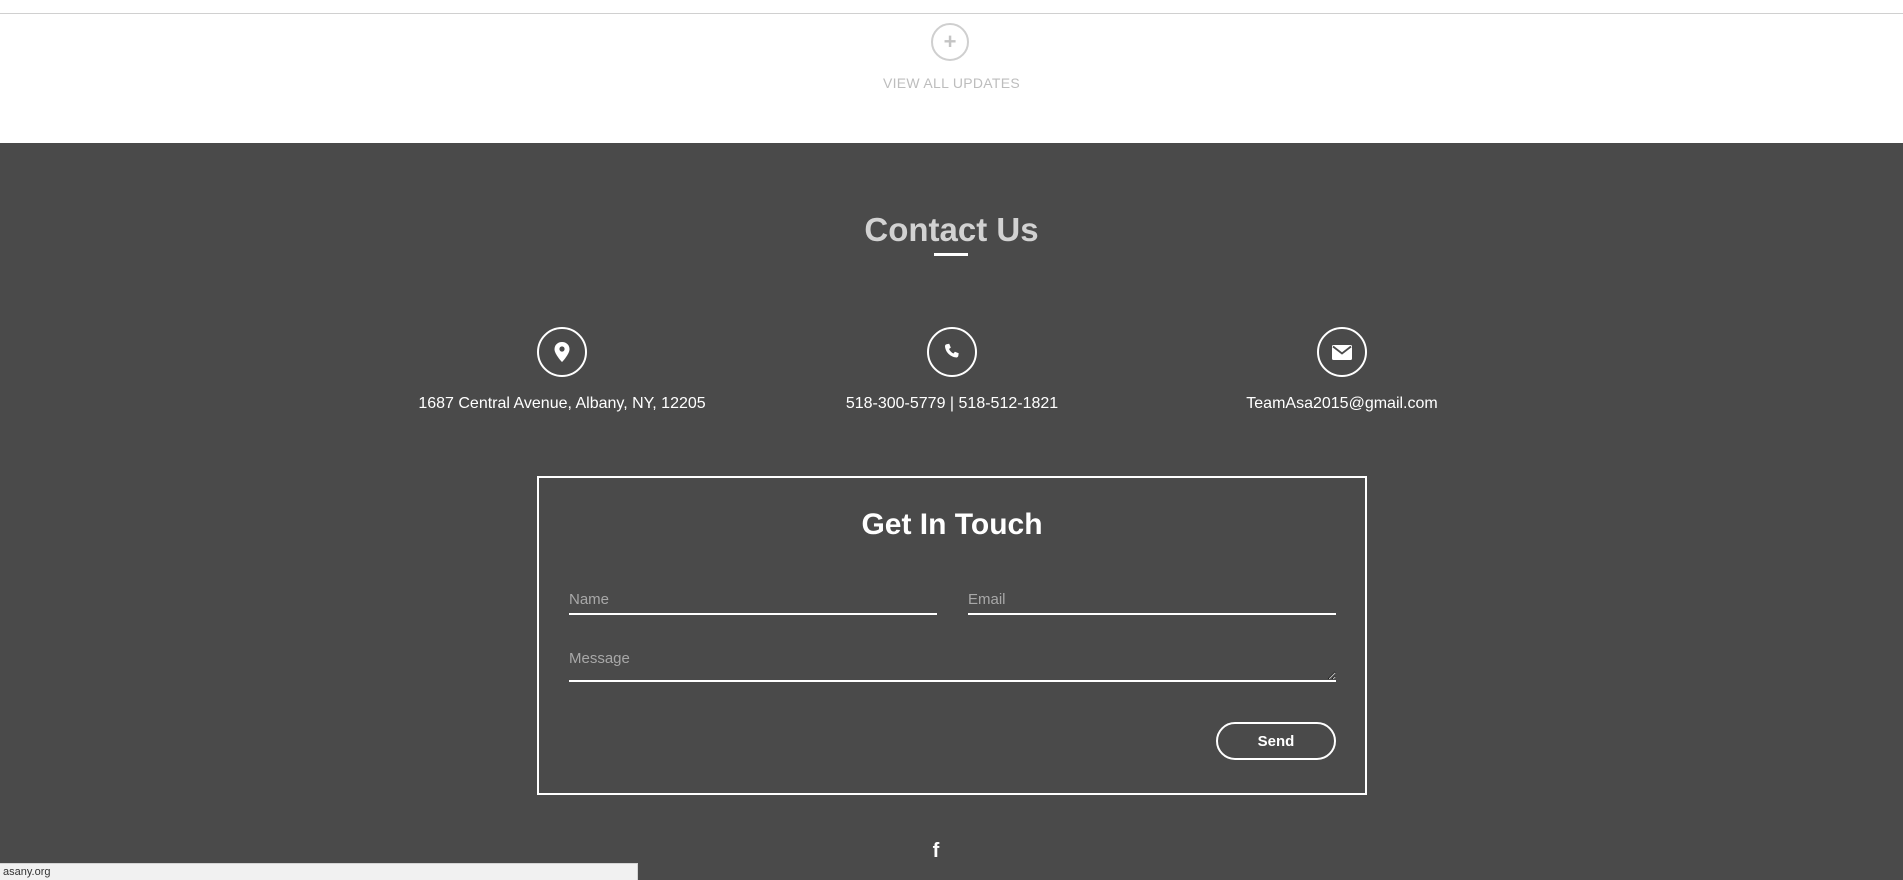 This screenshot has width=1903, height=880. What do you see at coordinates (753, 600) in the screenshot?
I see `name-input` at bounding box center [753, 600].